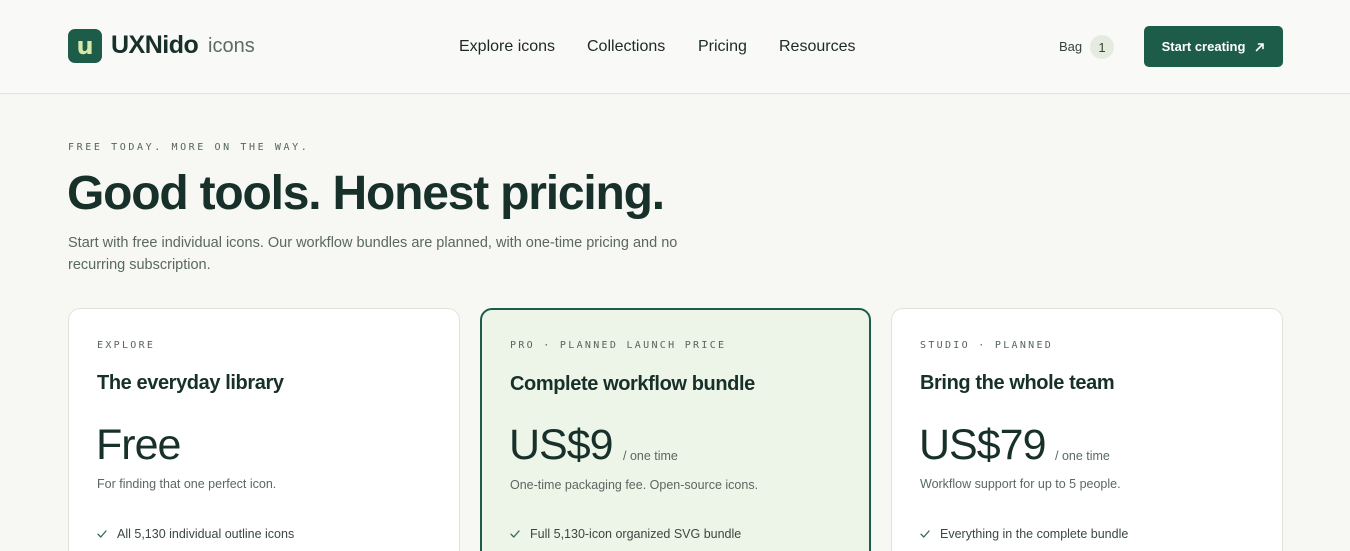 Image resolution: width=1350 pixels, height=551 pixels. I want to click on plan-feature: Everything in the complete bundle, so click(1024, 534).